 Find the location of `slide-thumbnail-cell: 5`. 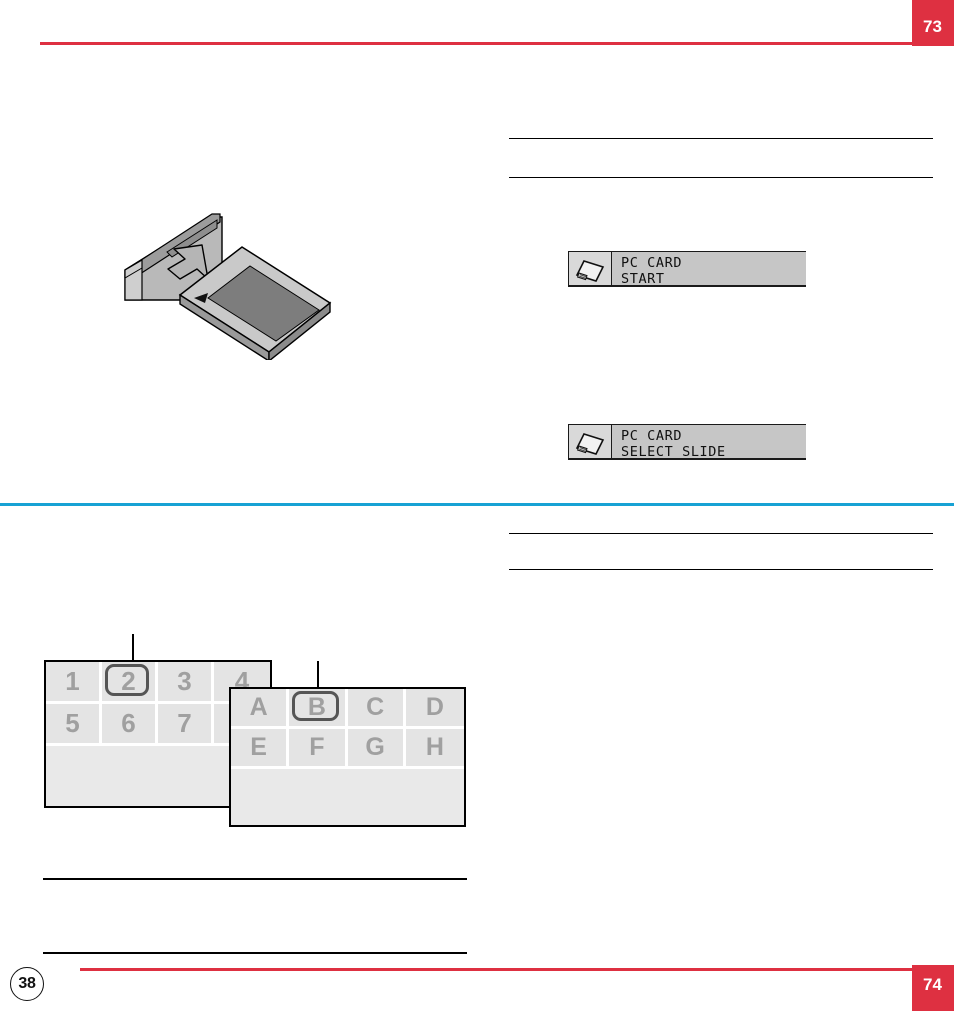

slide-thumbnail-cell: 5 is located at coordinates (74, 725).